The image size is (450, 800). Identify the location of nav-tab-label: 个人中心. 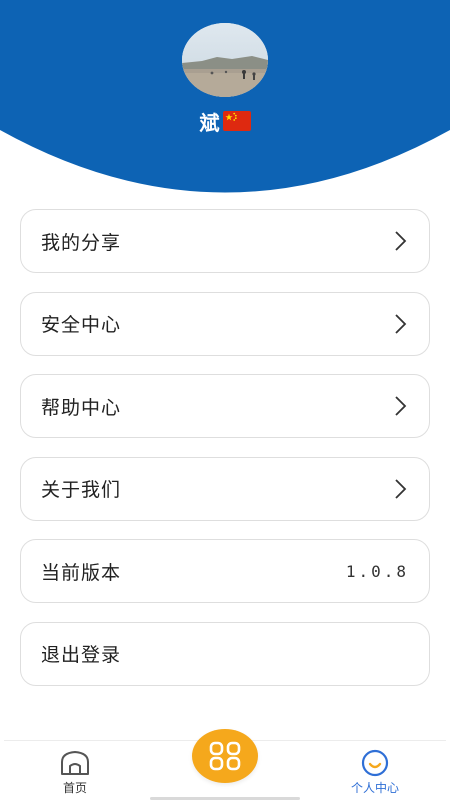
(374, 788).